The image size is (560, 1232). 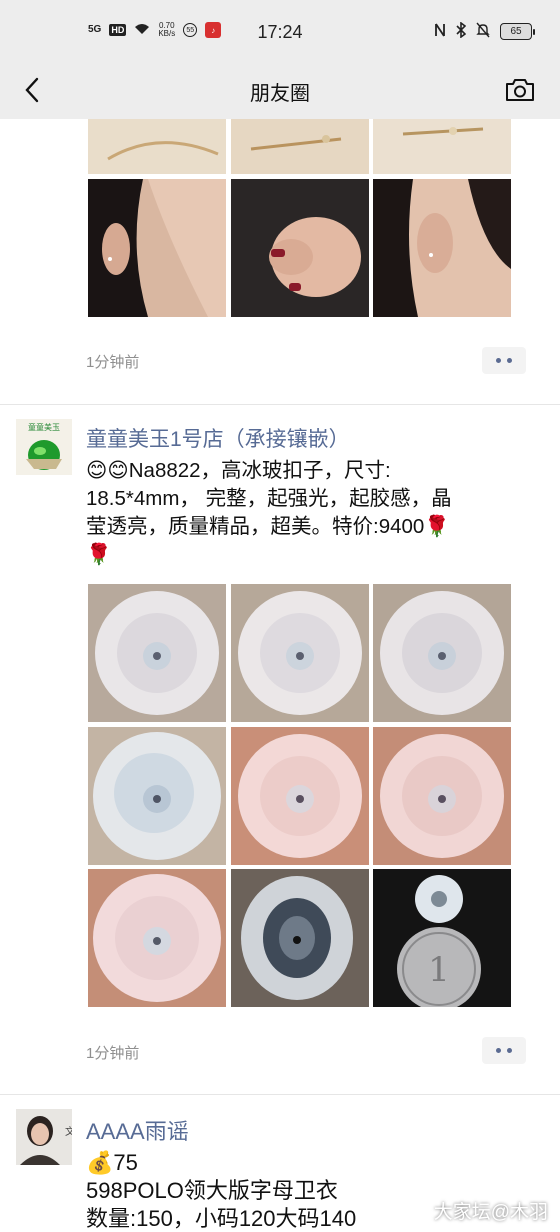 I want to click on wifi-icon, so click(x=142, y=30).